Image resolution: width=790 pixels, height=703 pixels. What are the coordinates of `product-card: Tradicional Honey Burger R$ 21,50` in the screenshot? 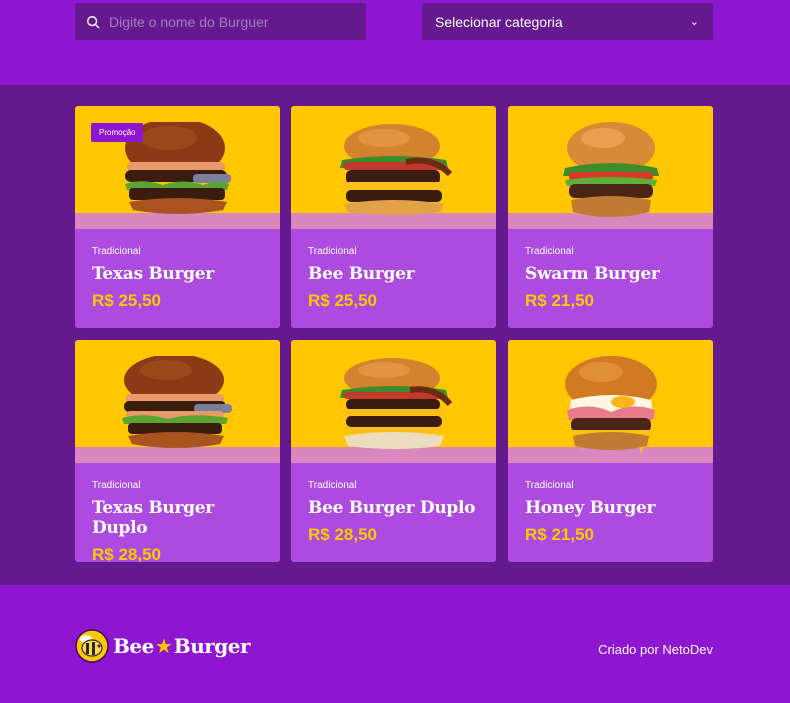 It's located at (610, 451).